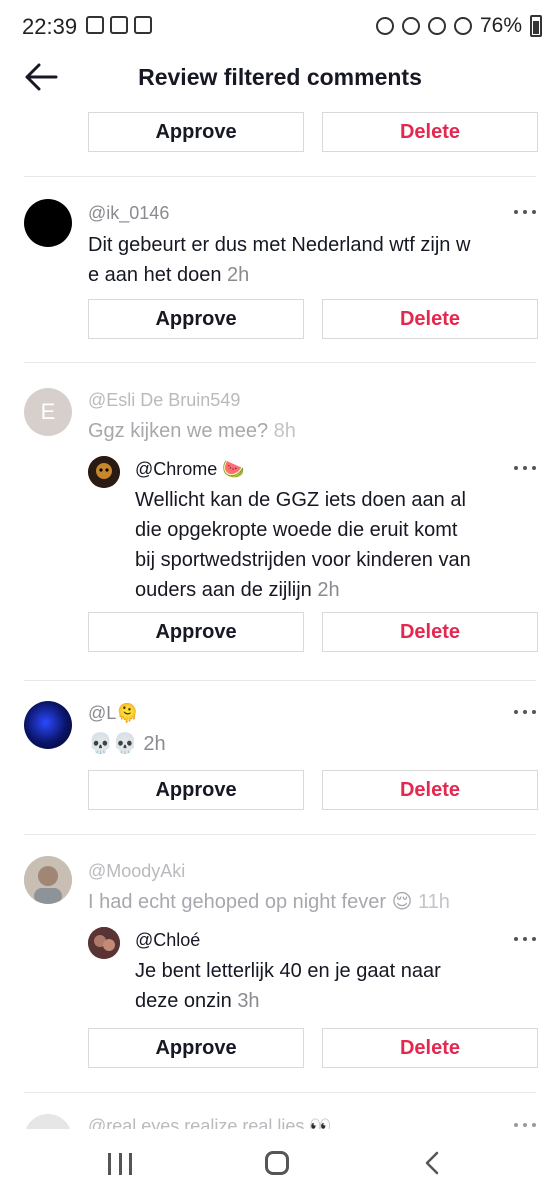  I want to click on page-title: Review filtered comments, so click(280, 77).